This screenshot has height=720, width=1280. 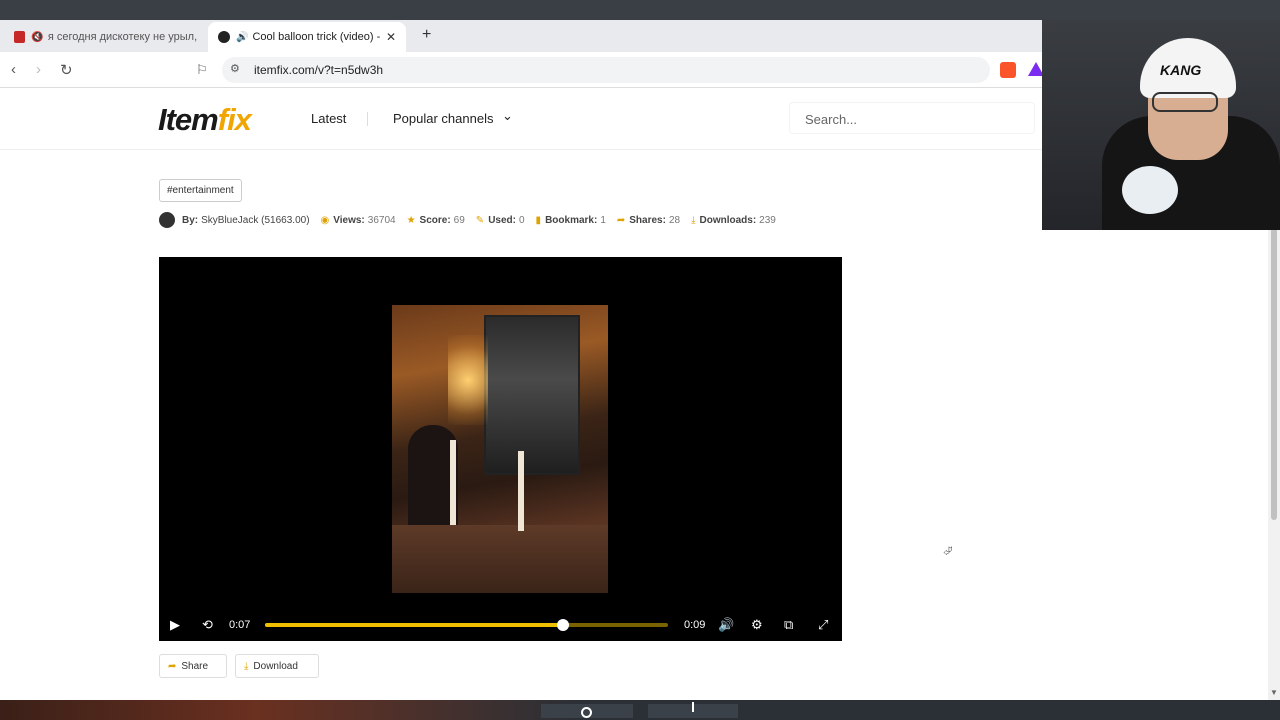 What do you see at coordinates (175, 625) in the screenshot?
I see `play-icon: ▶` at bounding box center [175, 625].